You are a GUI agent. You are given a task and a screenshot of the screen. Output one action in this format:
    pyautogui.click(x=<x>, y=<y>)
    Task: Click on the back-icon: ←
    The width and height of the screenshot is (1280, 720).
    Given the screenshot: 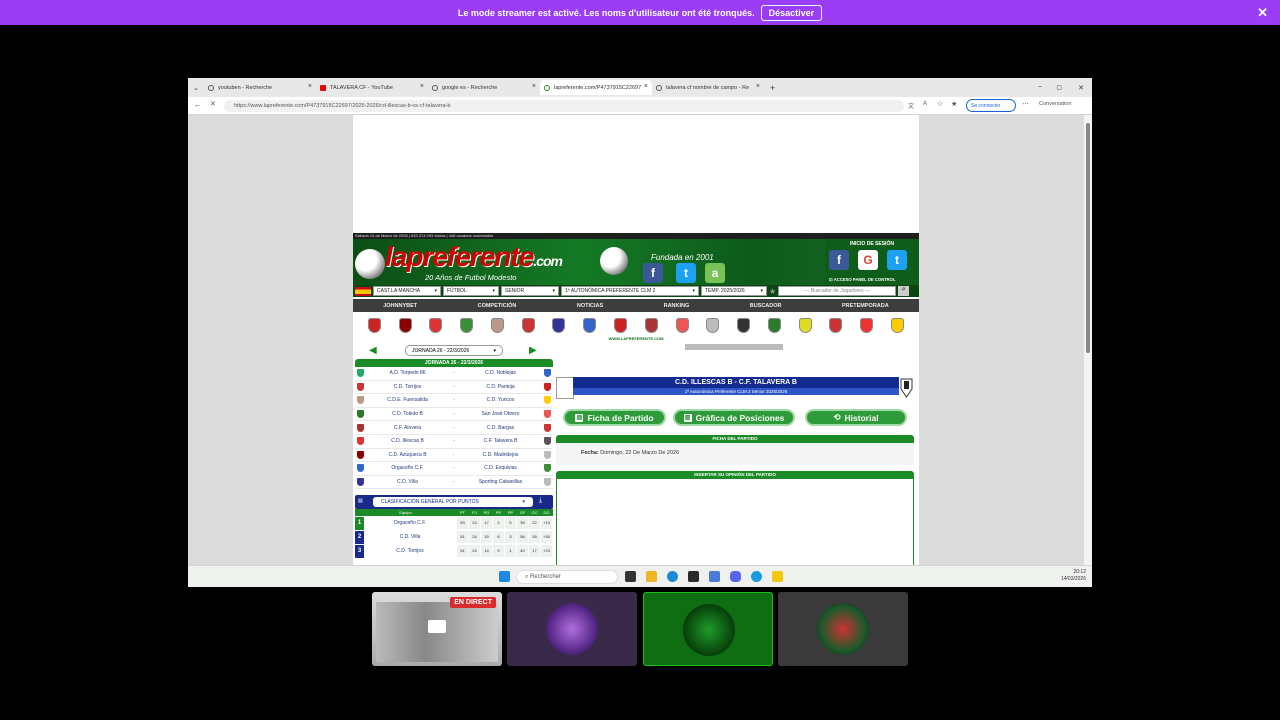 What is the action you would take?
    pyautogui.click(x=198, y=104)
    